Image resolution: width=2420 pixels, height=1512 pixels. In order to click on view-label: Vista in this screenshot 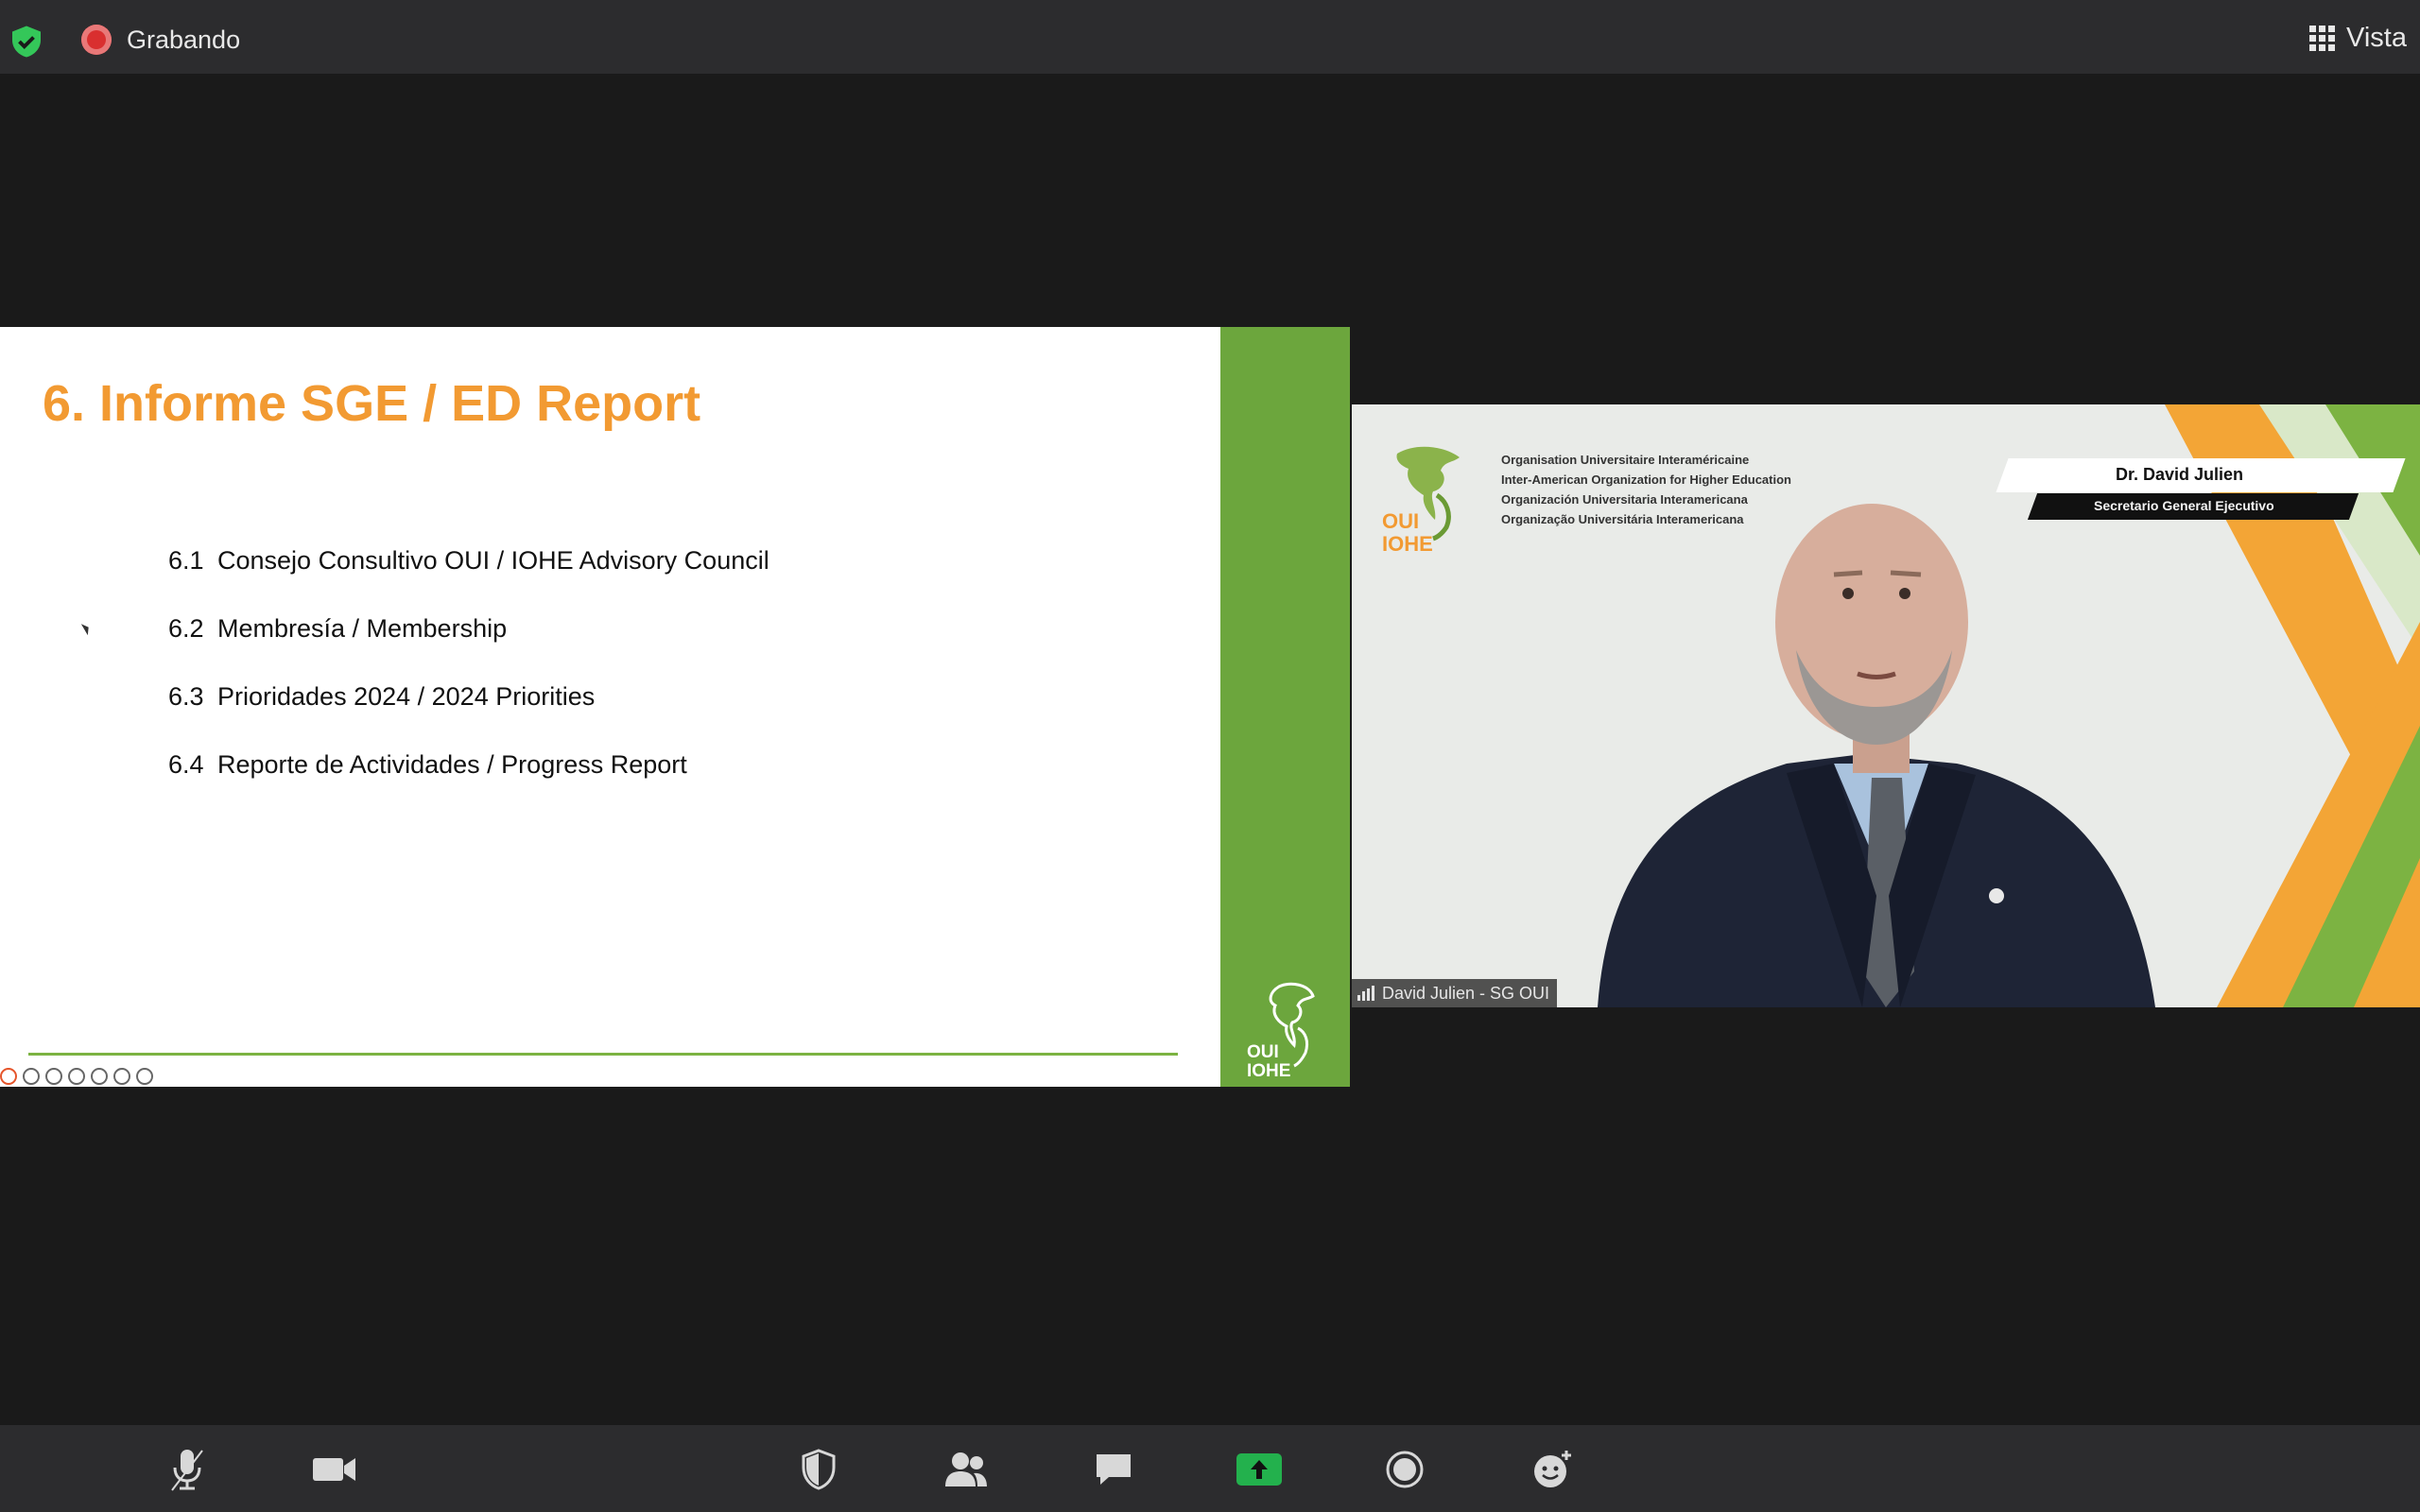, I will do `click(2376, 38)`.